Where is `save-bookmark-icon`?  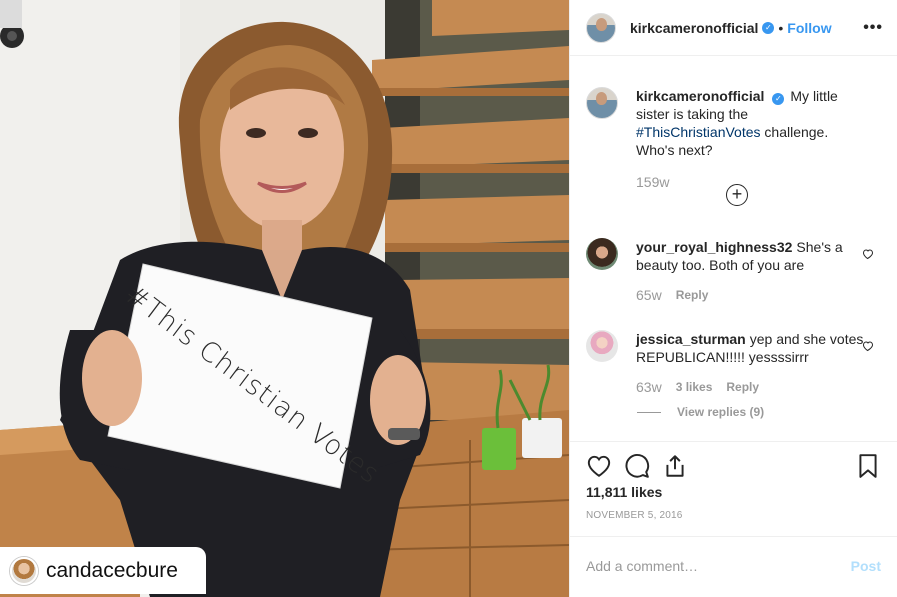
save-bookmark-icon is located at coordinates (868, 466).